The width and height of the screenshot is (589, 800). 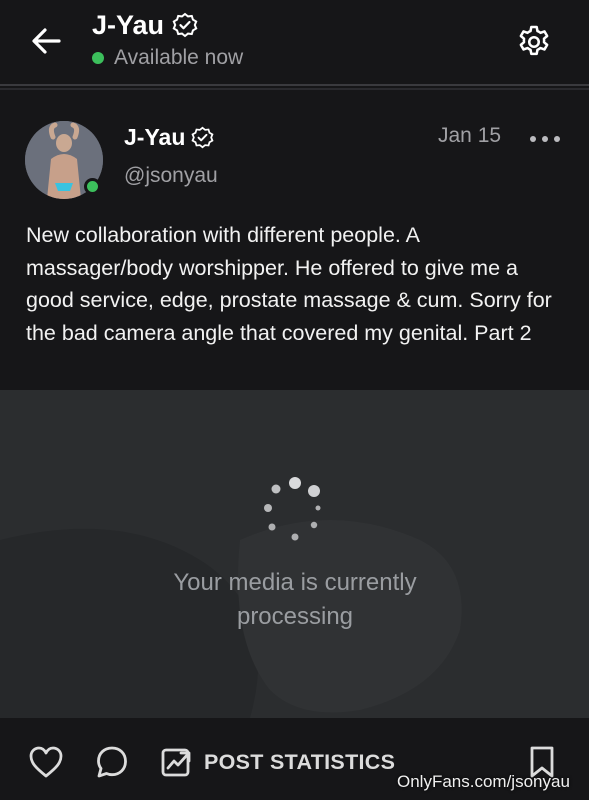 I want to click on media-processing-message: Your media is currently processing, so click(x=295, y=599).